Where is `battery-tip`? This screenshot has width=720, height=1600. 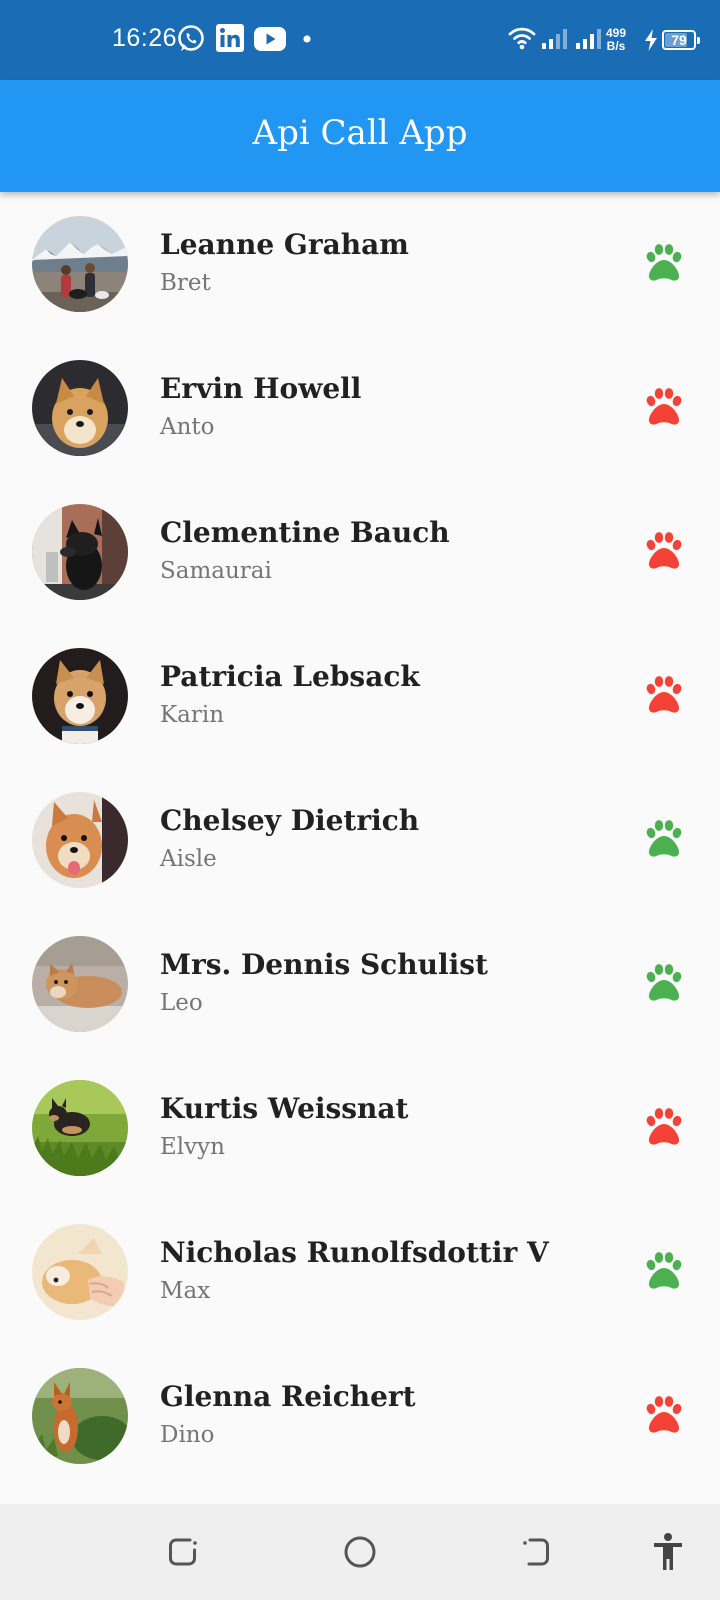
battery-tip is located at coordinates (698, 40).